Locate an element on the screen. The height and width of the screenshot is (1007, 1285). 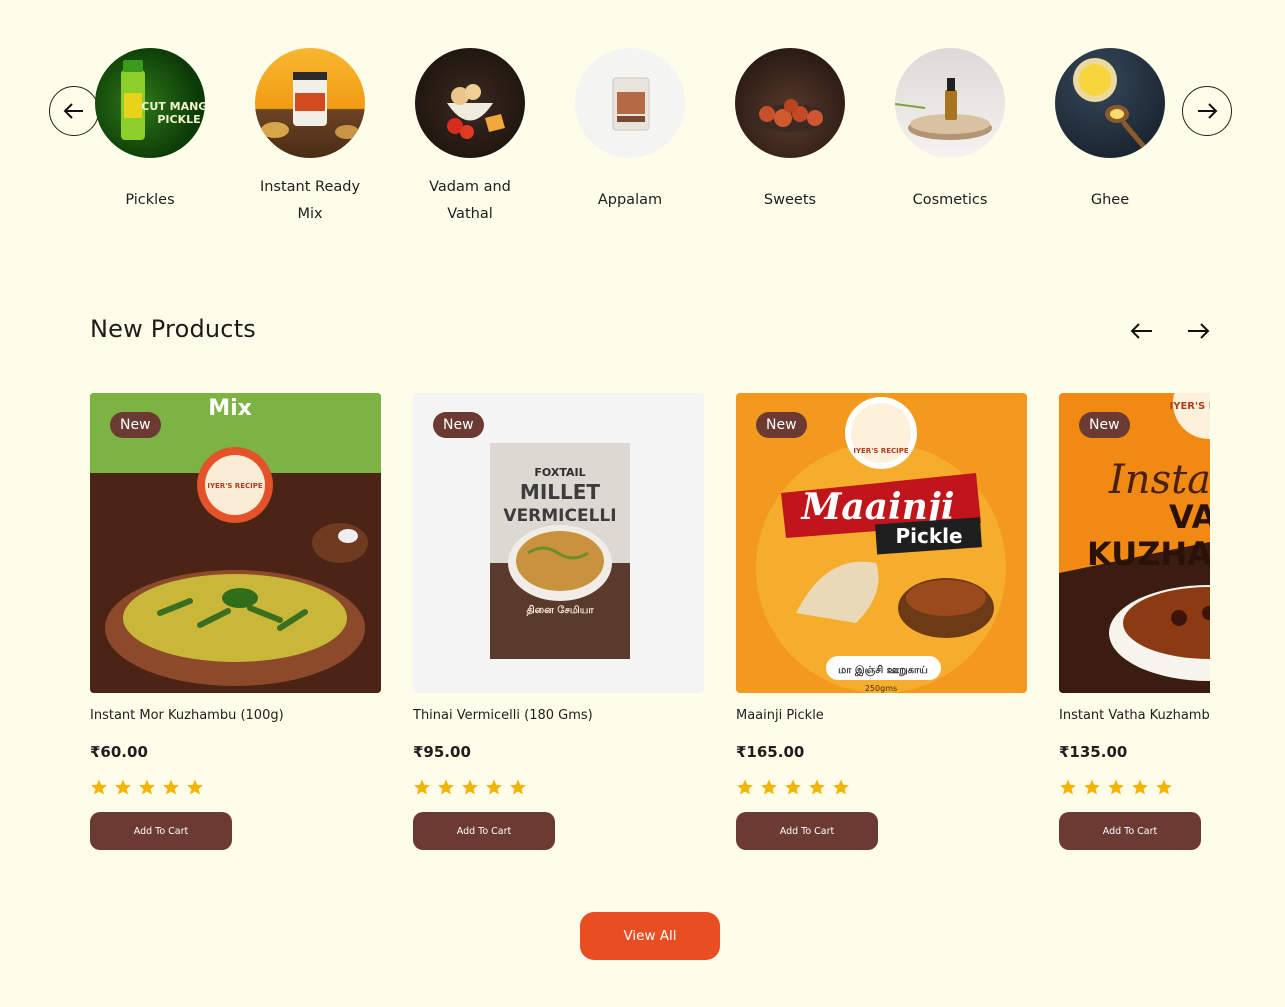
svg-text: Instant is located at coordinates (1159, 480).